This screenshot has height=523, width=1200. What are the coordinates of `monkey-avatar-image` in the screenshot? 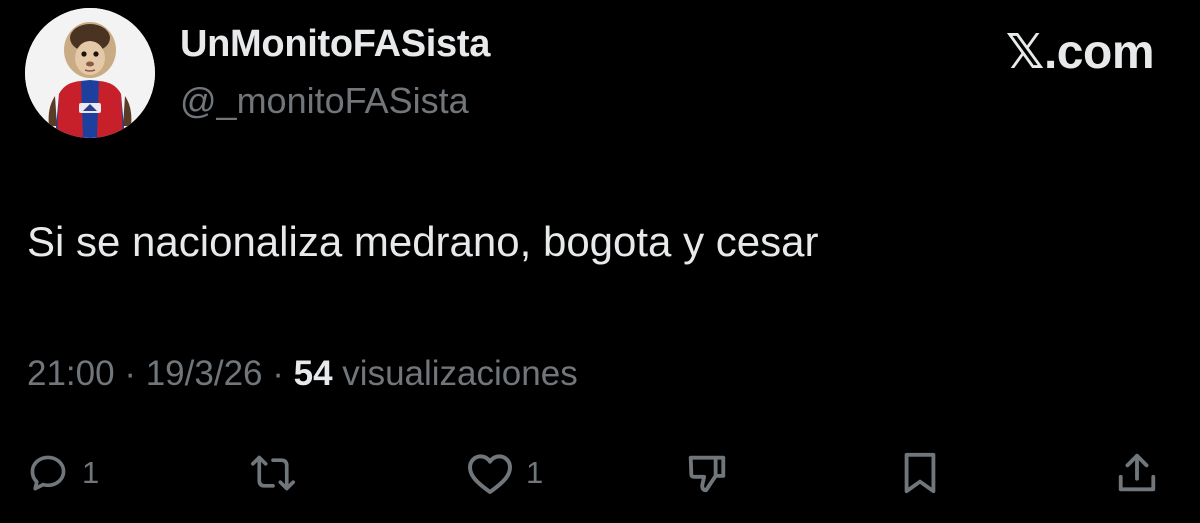 It's located at (90, 73).